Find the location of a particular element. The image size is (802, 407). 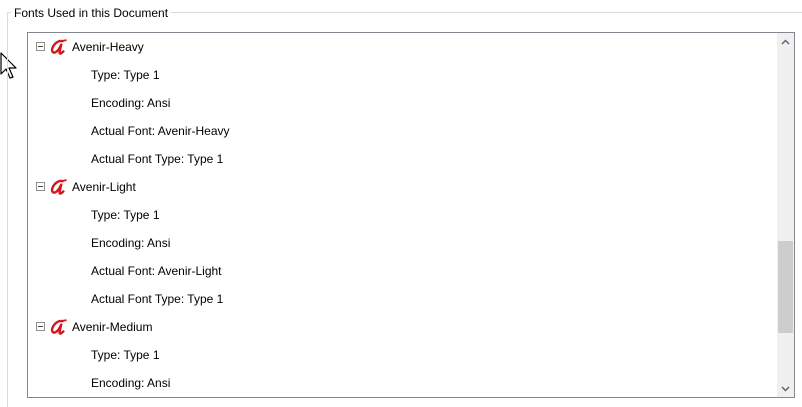

scroll-up-button is located at coordinates (785, 41).